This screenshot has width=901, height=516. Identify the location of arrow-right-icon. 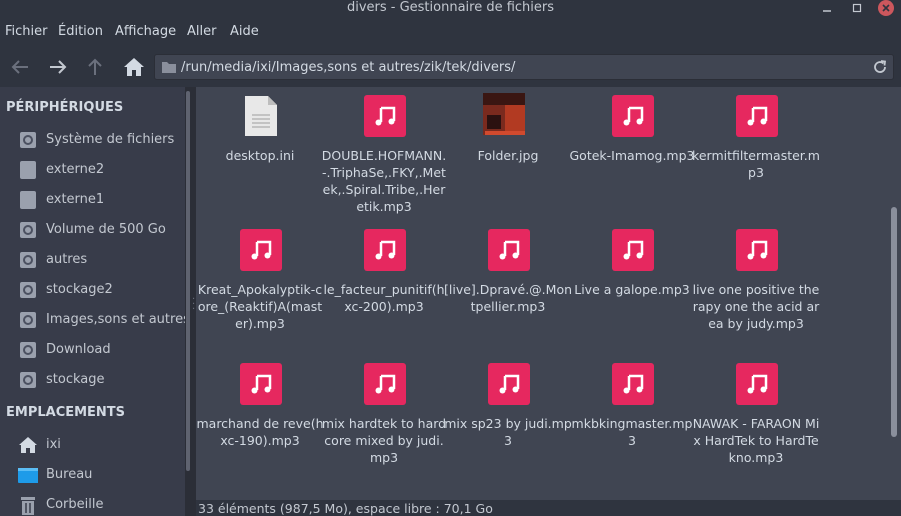
(58, 67).